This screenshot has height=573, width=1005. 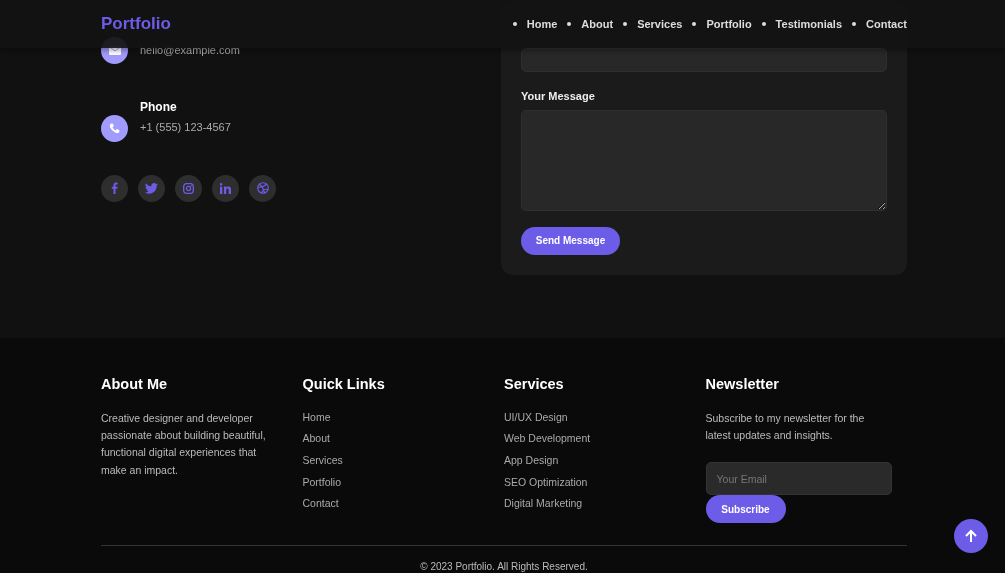 What do you see at coordinates (745, 509) in the screenshot?
I see `subscribe-button: Subscribe` at bounding box center [745, 509].